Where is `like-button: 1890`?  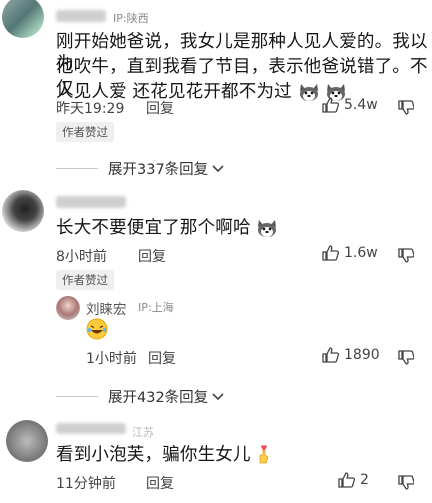
like-button: 1890 is located at coordinates (351, 355).